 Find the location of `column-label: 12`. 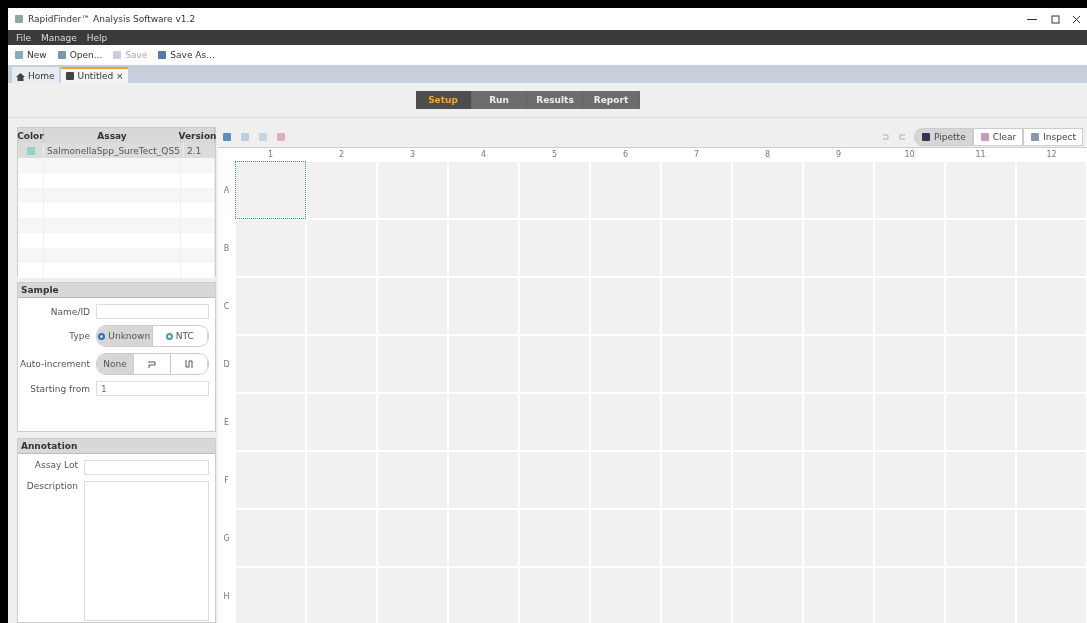

column-label: 12 is located at coordinates (1051, 155).